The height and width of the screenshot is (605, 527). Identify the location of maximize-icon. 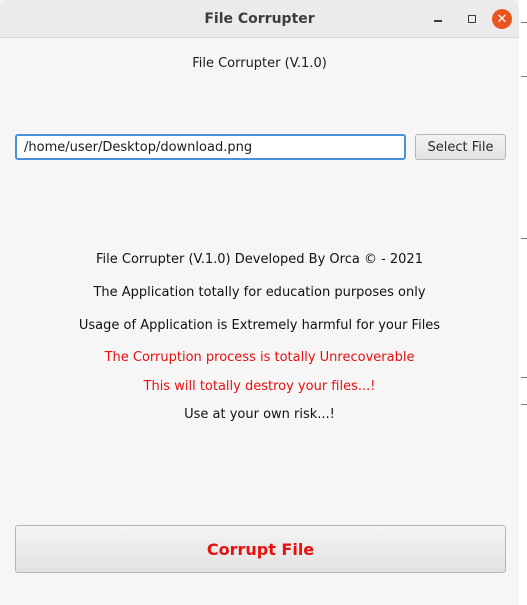
(472, 19).